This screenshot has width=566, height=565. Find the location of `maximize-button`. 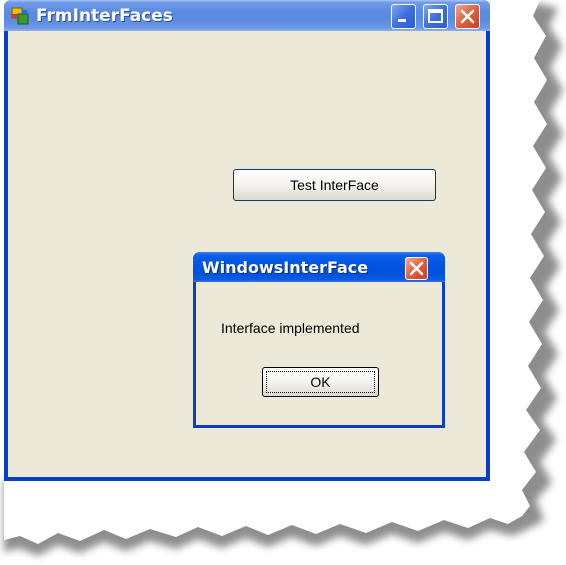

maximize-button is located at coordinates (435, 16).